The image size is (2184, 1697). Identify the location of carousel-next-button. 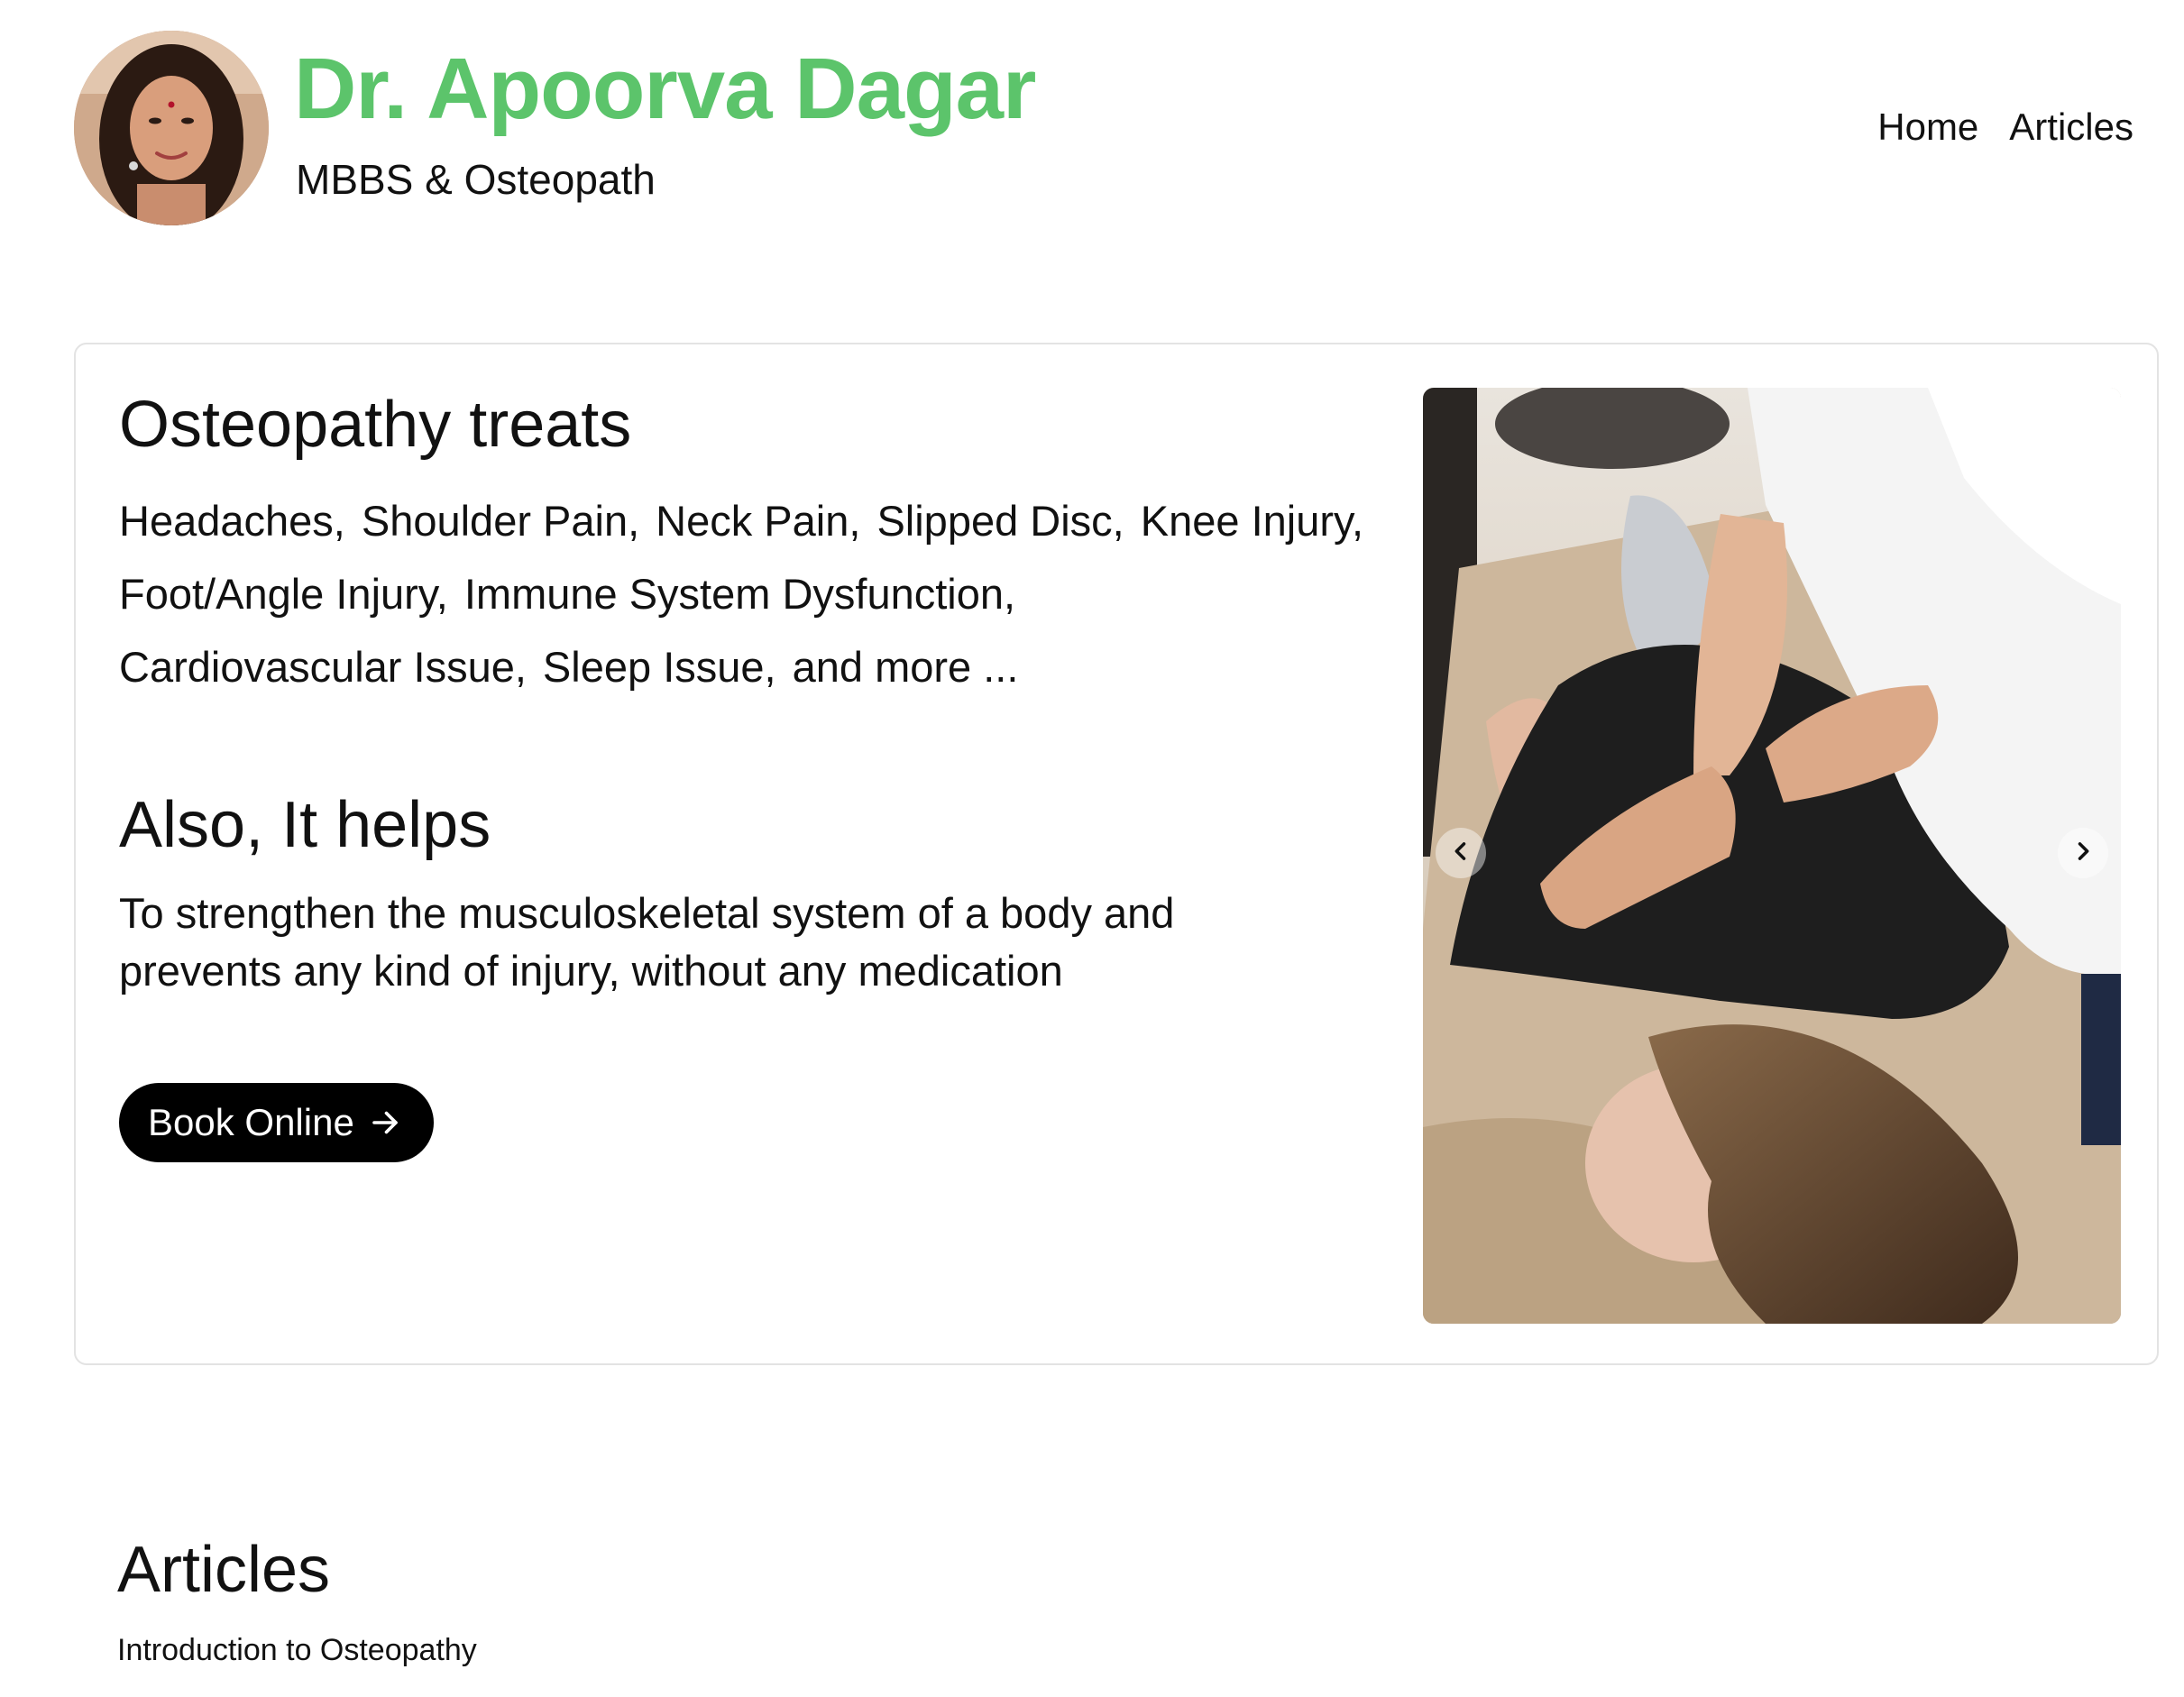
(2083, 853).